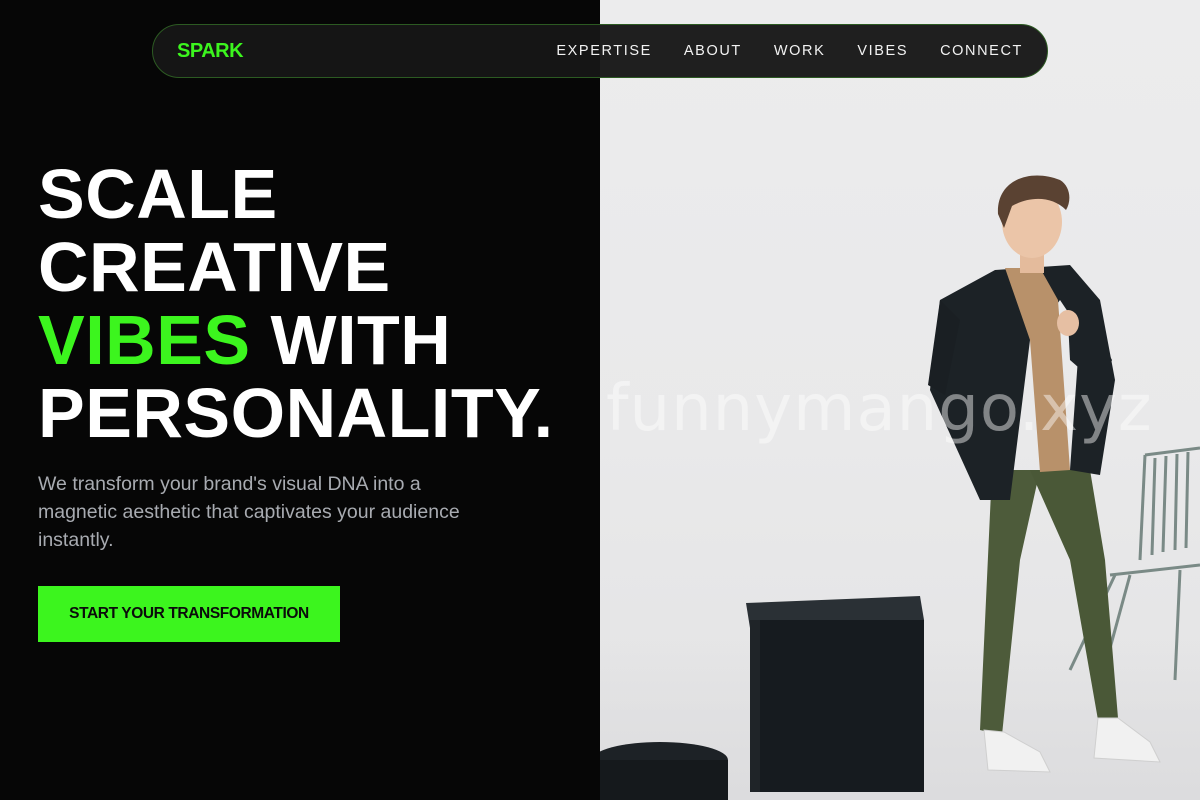  I want to click on nav-link-about: ABOUT, so click(713, 51).